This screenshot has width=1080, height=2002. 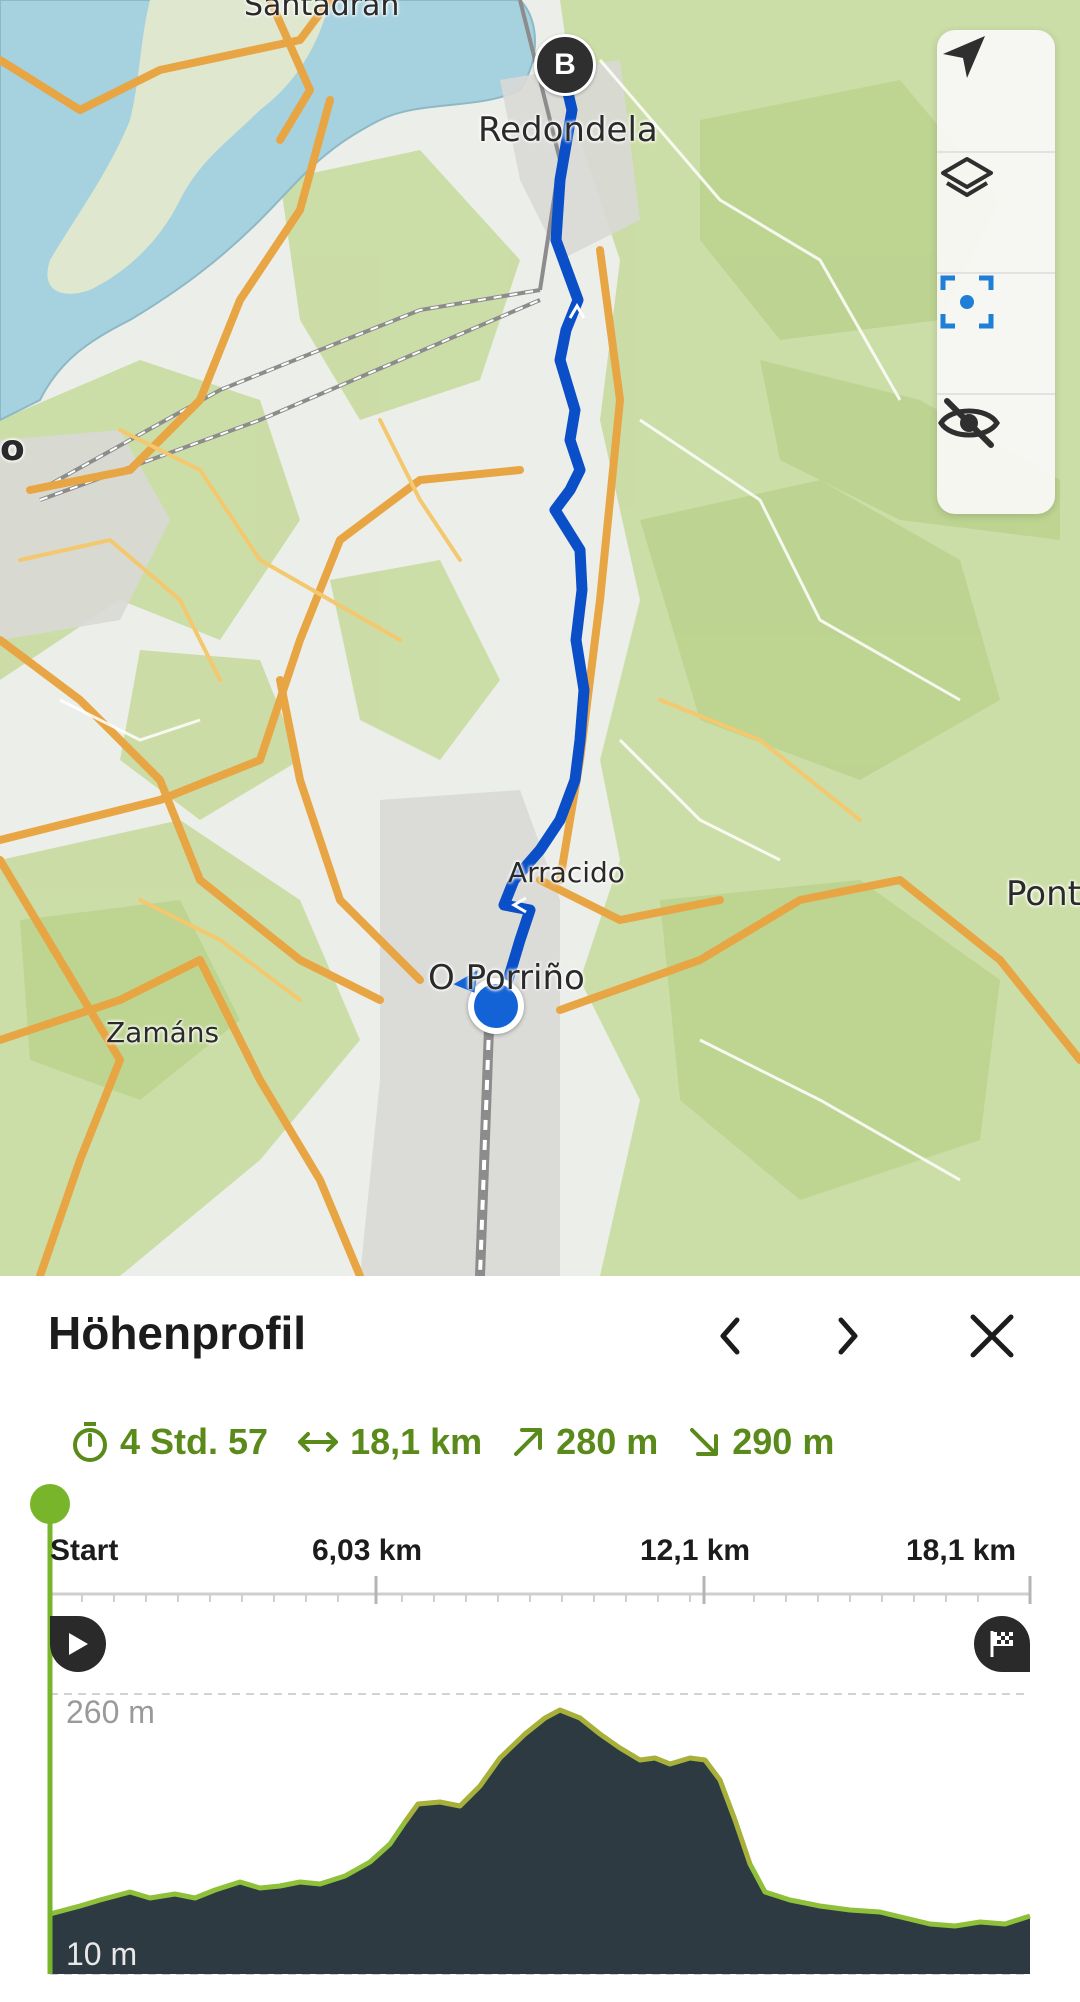 I want to click on next-button, so click(x=848, y=1336).